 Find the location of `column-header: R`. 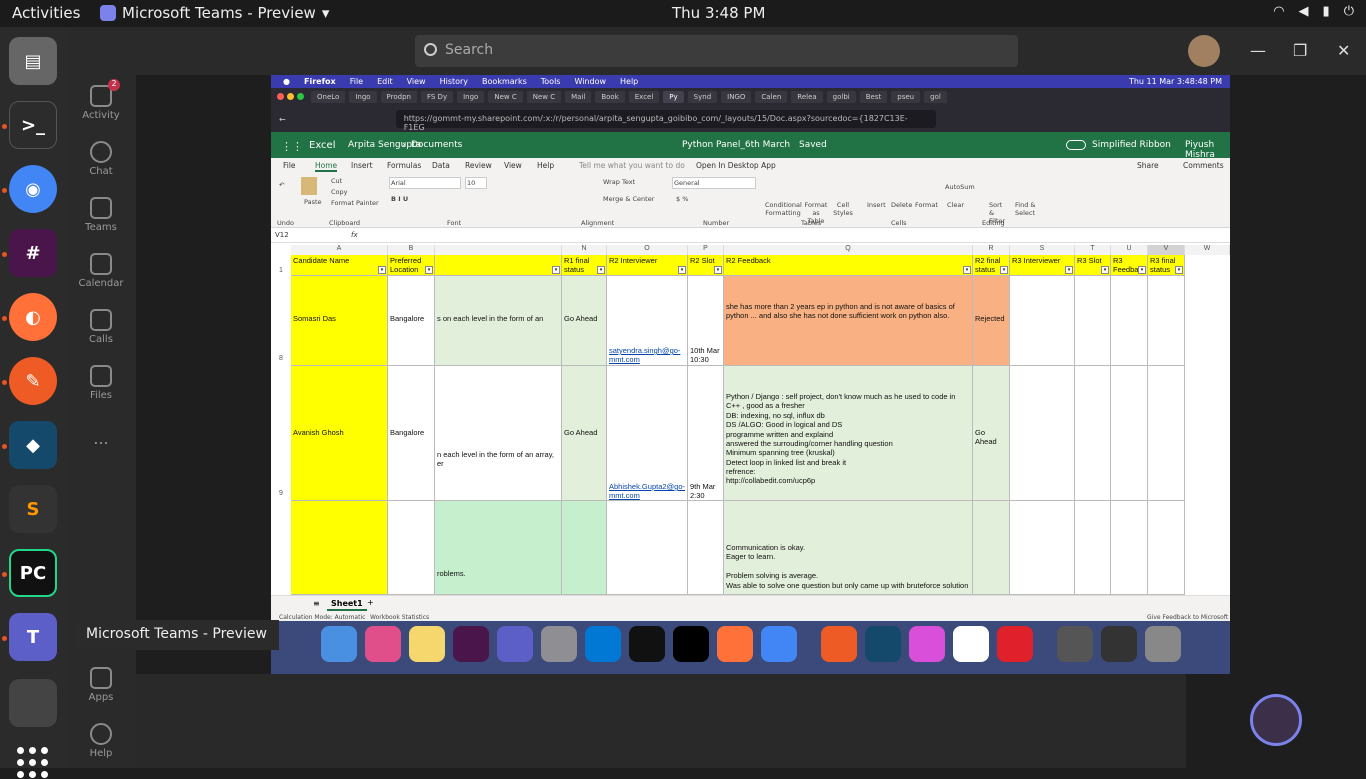

column-header: R is located at coordinates (991, 250).